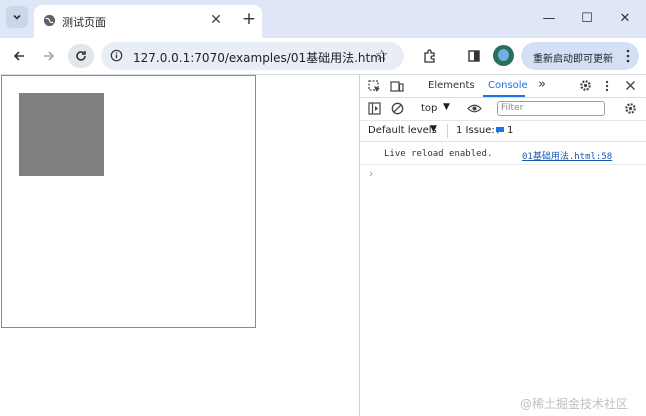 The width and height of the screenshot is (646, 416). Describe the element at coordinates (504, 96) in the screenshot. I see `active-tab-indicator` at that location.